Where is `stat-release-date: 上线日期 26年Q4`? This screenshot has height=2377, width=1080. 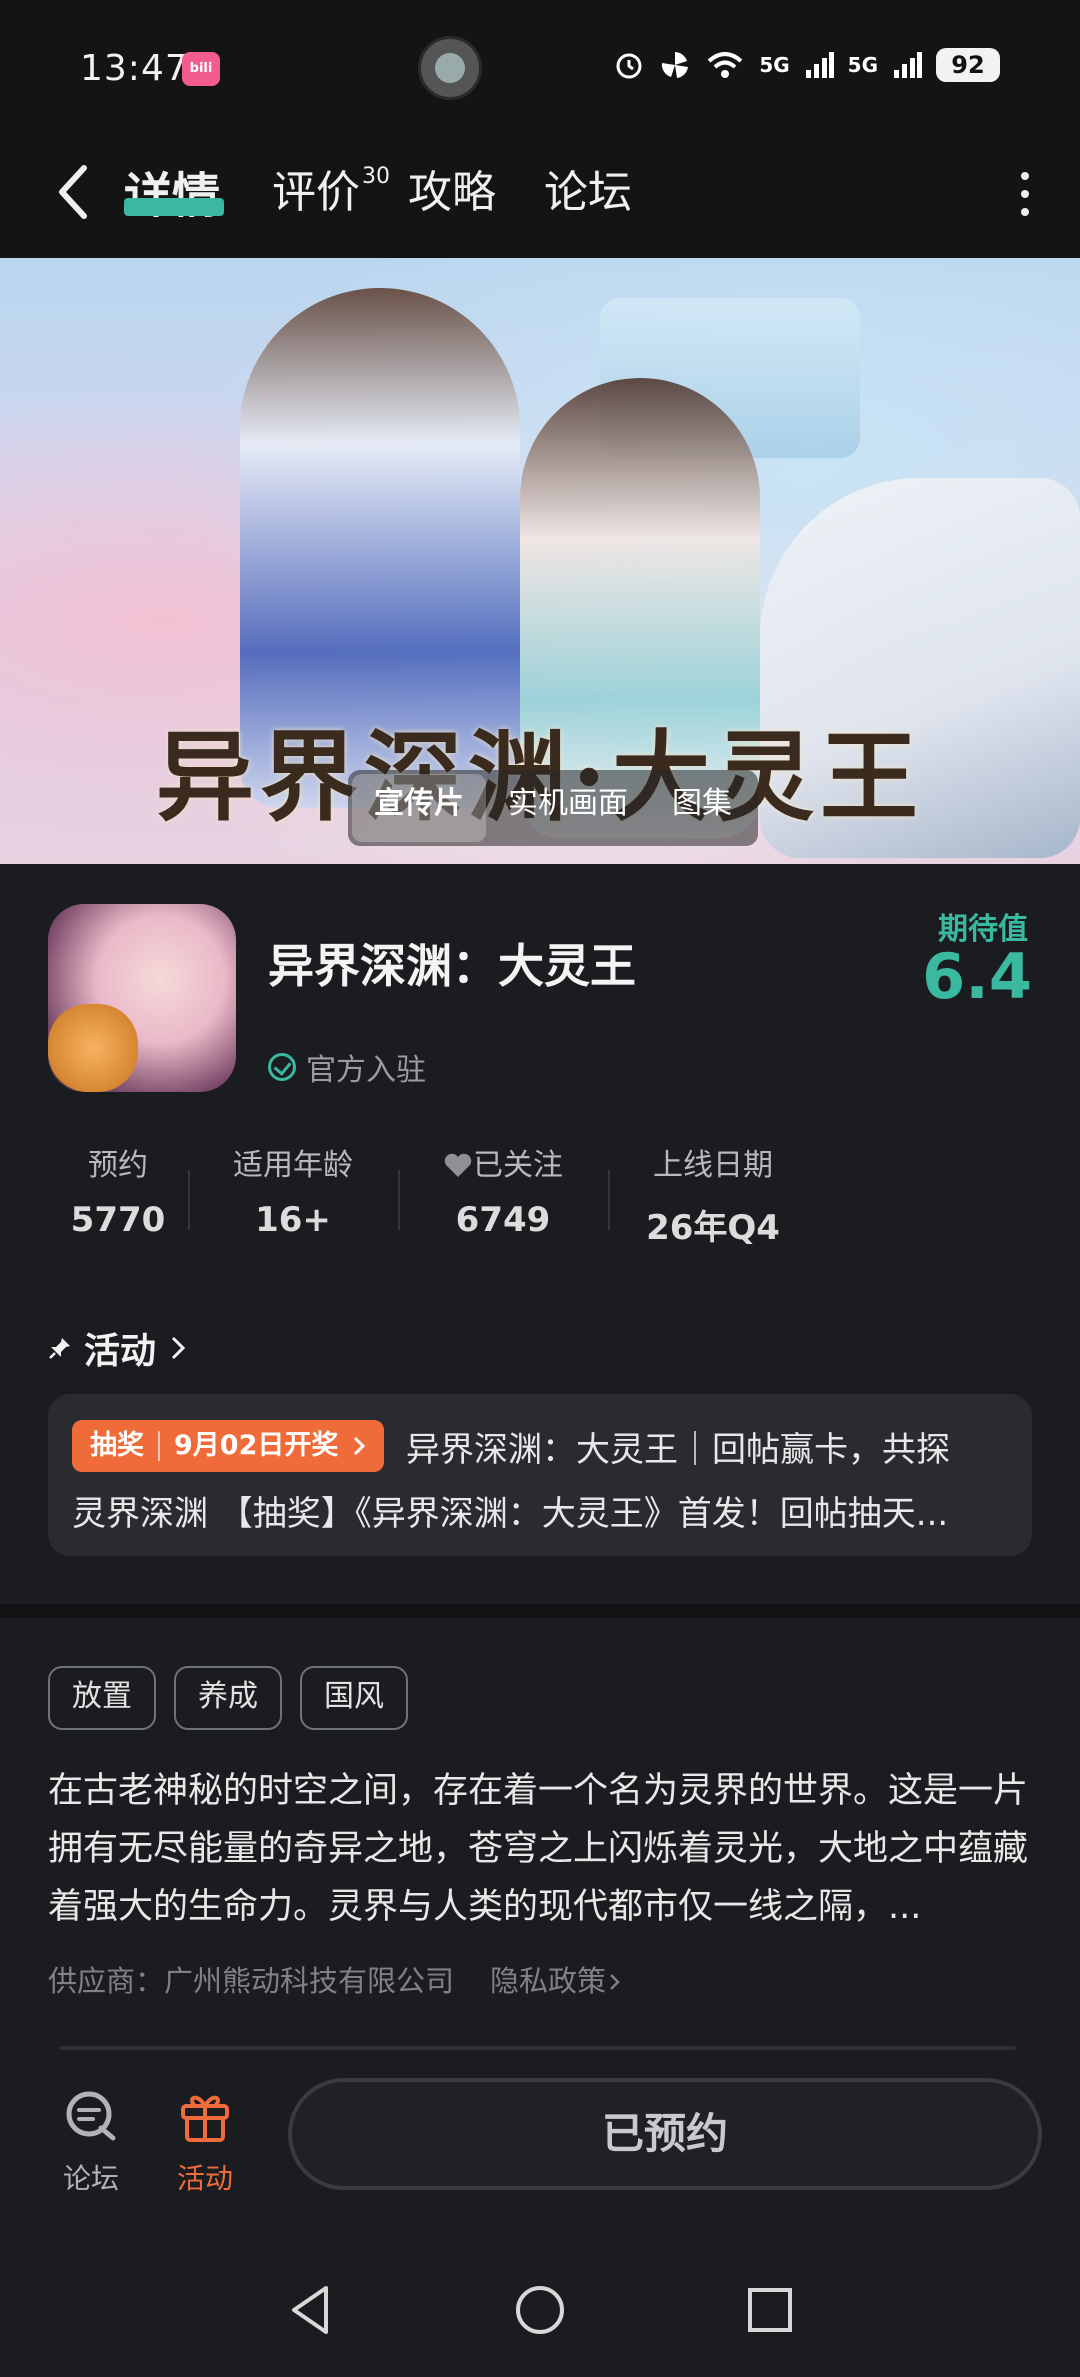 stat-release-date: 上线日期 26年Q4 is located at coordinates (713, 1195).